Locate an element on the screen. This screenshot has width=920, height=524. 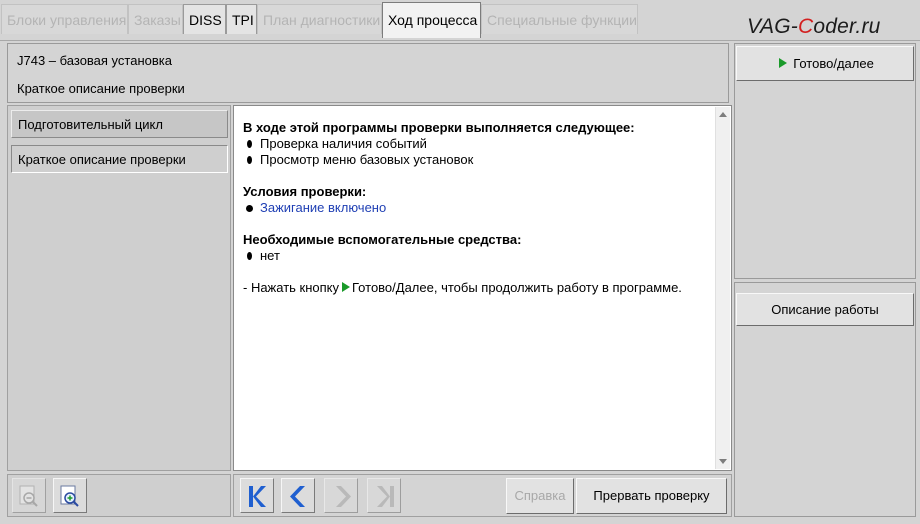
page-title: J743 – базовая установка is located at coordinates (94, 60).